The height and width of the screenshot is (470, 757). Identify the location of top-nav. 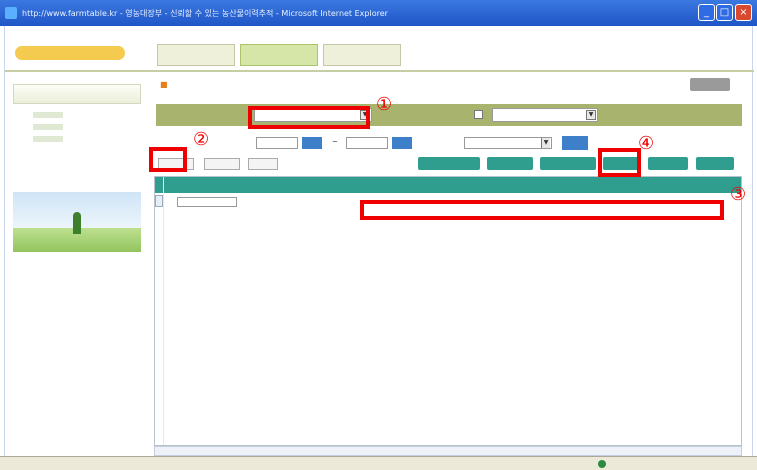
(379, 54).